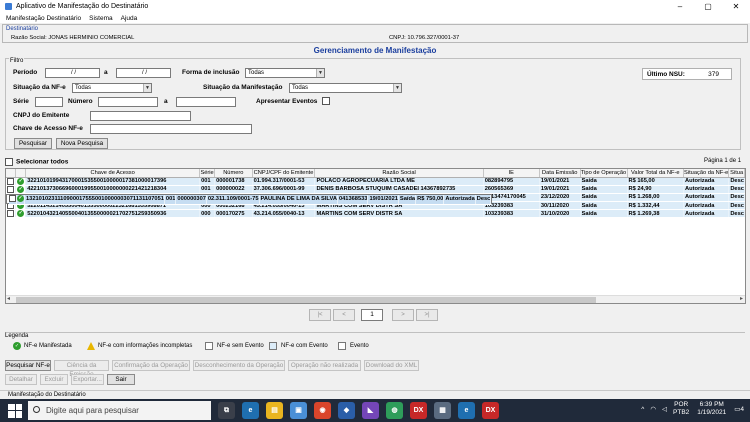 This screenshot has height=422, width=750. Describe the element at coordinates (285, 73) in the screenshot. I see `forma-inclusao-select: Todas ▼` at that location.